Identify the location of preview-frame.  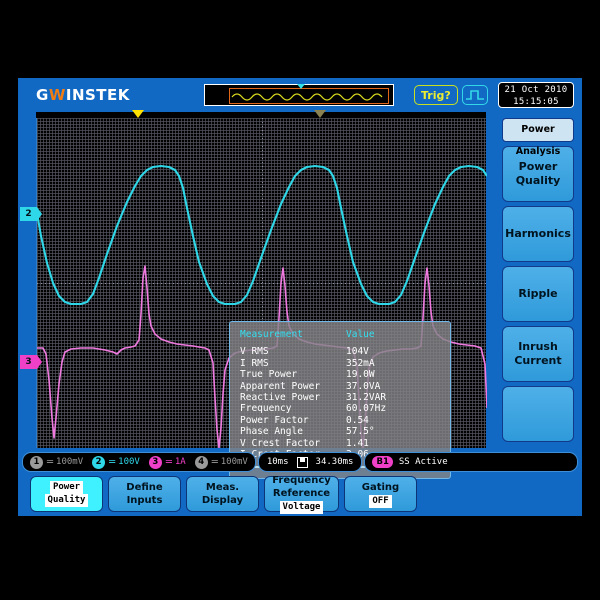
(309, 96).